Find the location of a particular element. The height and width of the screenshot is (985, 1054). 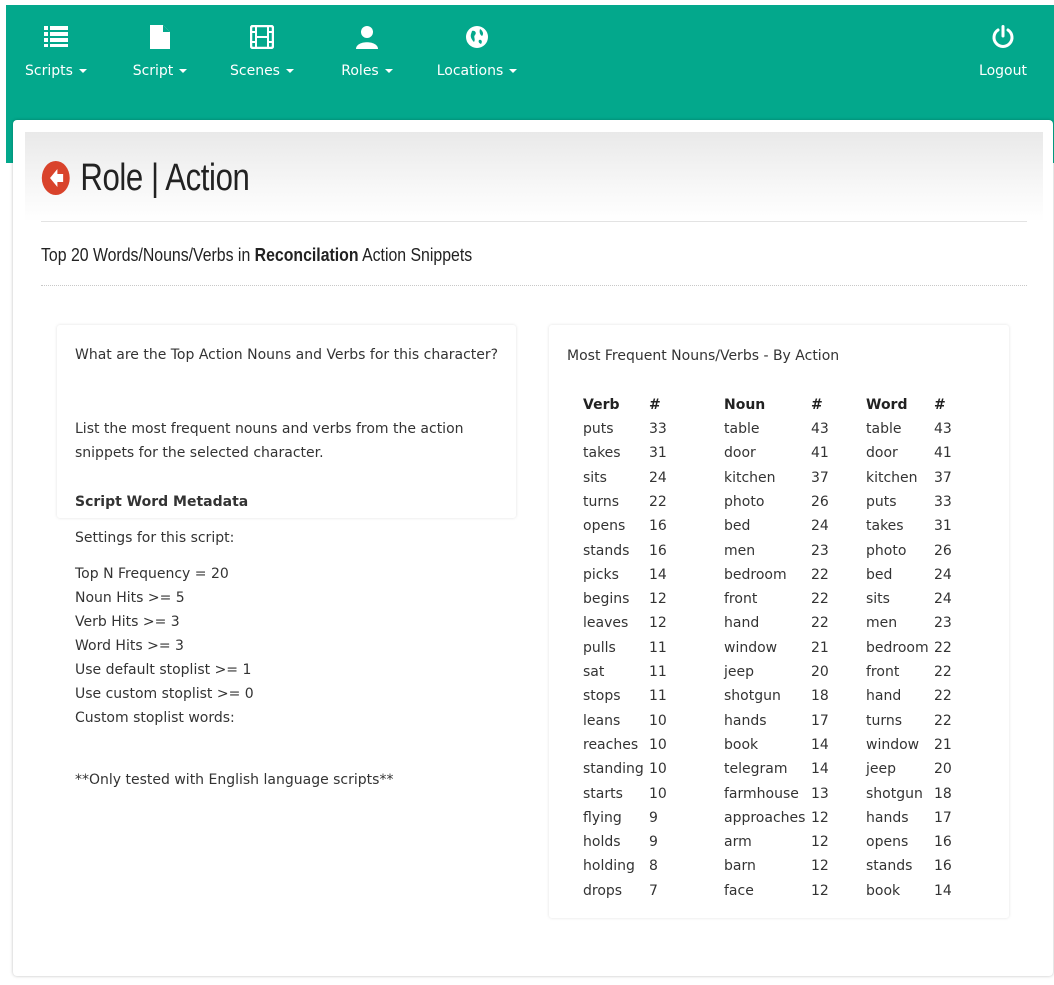

nav-scripts: Scripts is located at coordinates (56, 52).